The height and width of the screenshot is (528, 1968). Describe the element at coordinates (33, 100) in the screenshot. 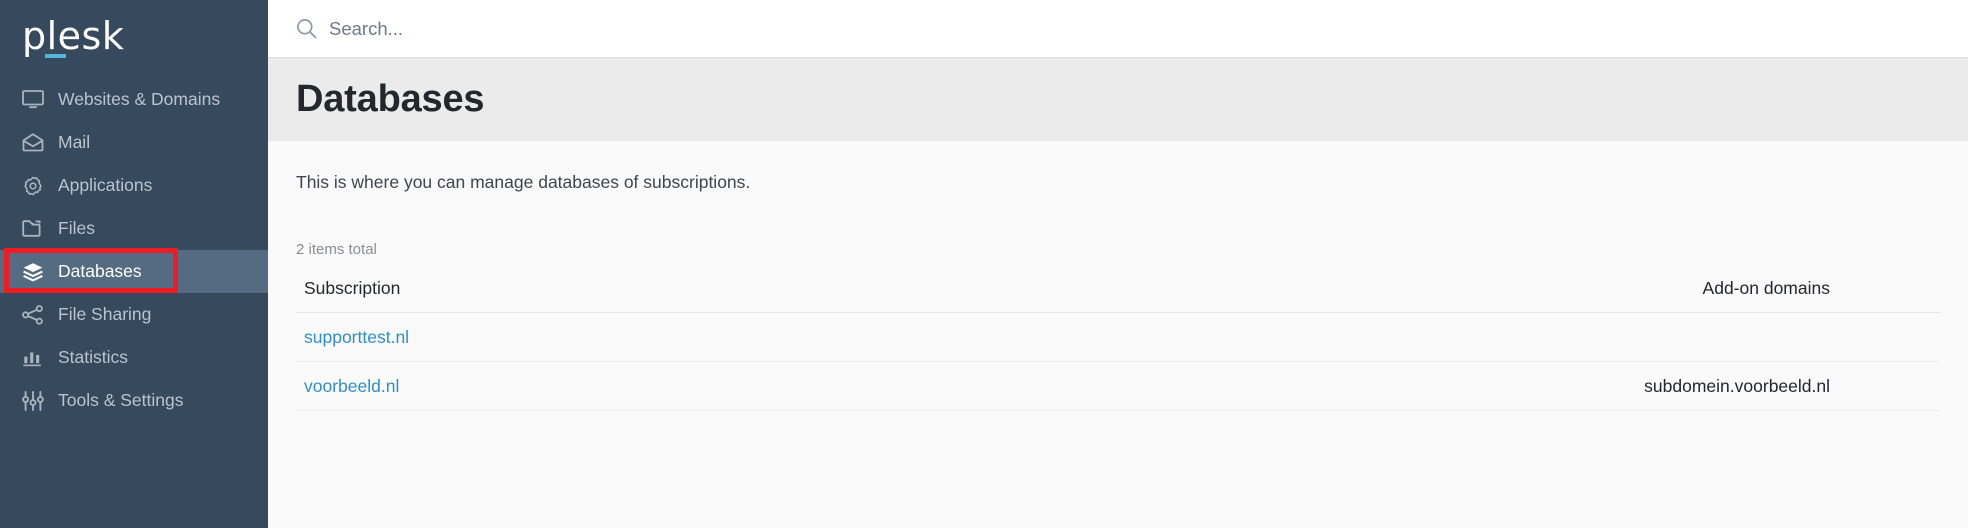

I see `monitor-icon` at that location.